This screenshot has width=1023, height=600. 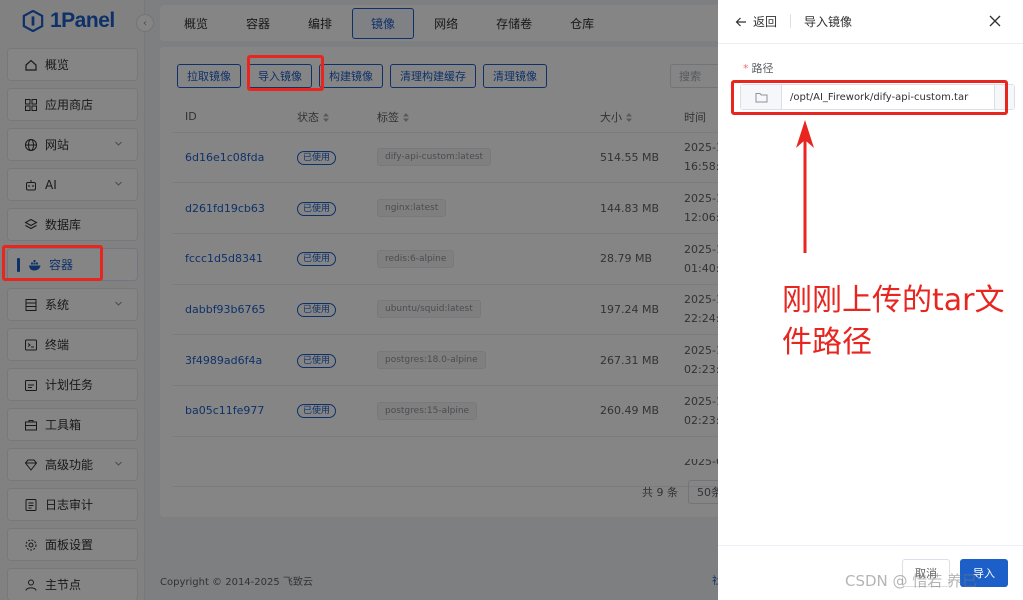 I want to click on highlight-import-button, so click(x=285, y=73).